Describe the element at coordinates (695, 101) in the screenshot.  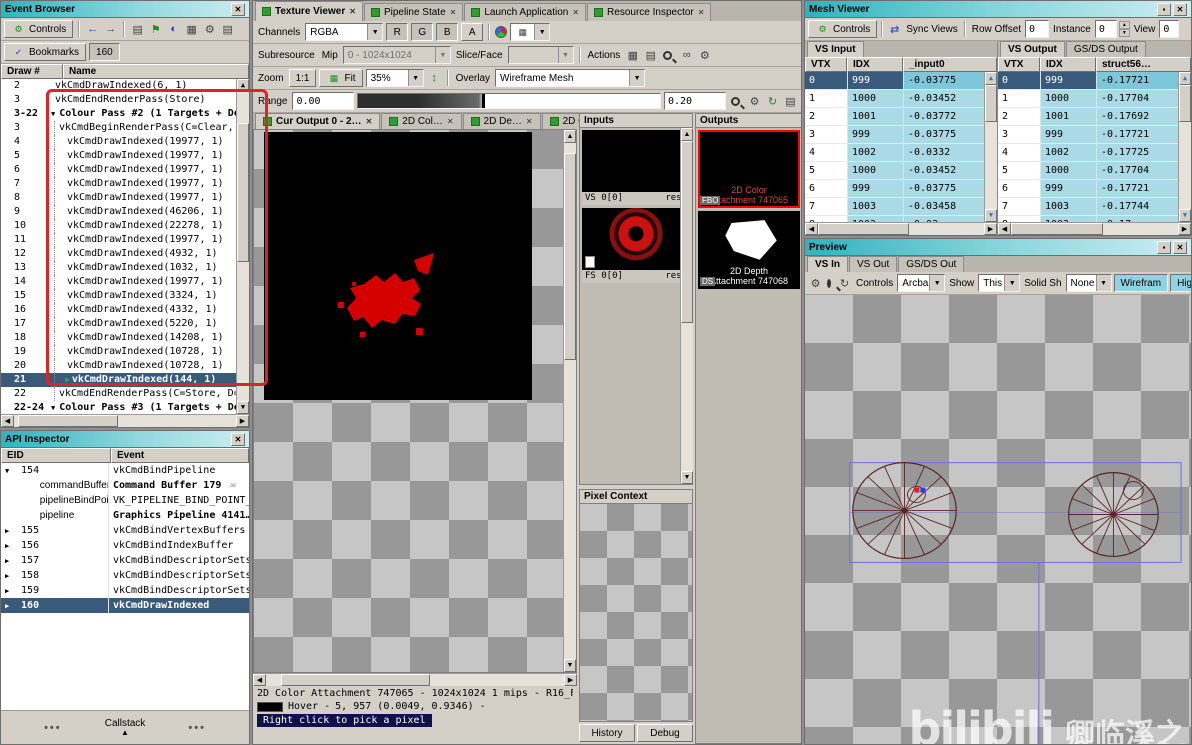
I see `range-max-input` at that location.